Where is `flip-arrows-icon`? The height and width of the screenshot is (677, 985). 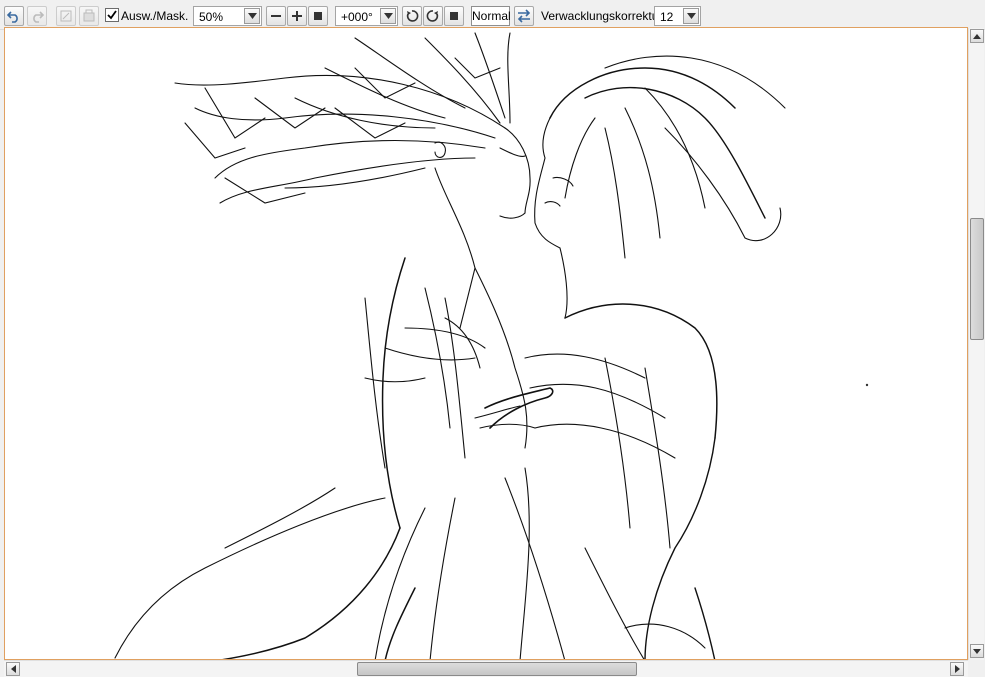
flip-arrows-icon is located at coordinates (524, 16).